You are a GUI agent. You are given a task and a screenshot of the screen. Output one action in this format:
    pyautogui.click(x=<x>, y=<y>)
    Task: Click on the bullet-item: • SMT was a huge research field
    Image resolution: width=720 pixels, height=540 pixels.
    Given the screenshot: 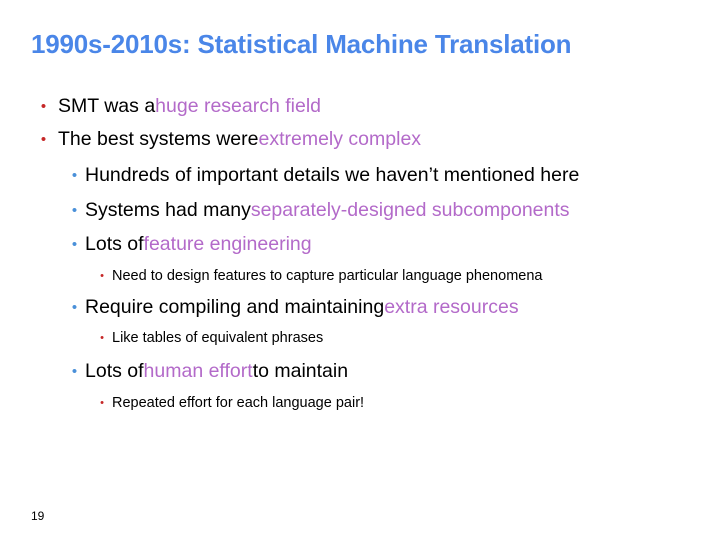 What is the action you would take?
    pyautogui.click(x=175, y=106)
    